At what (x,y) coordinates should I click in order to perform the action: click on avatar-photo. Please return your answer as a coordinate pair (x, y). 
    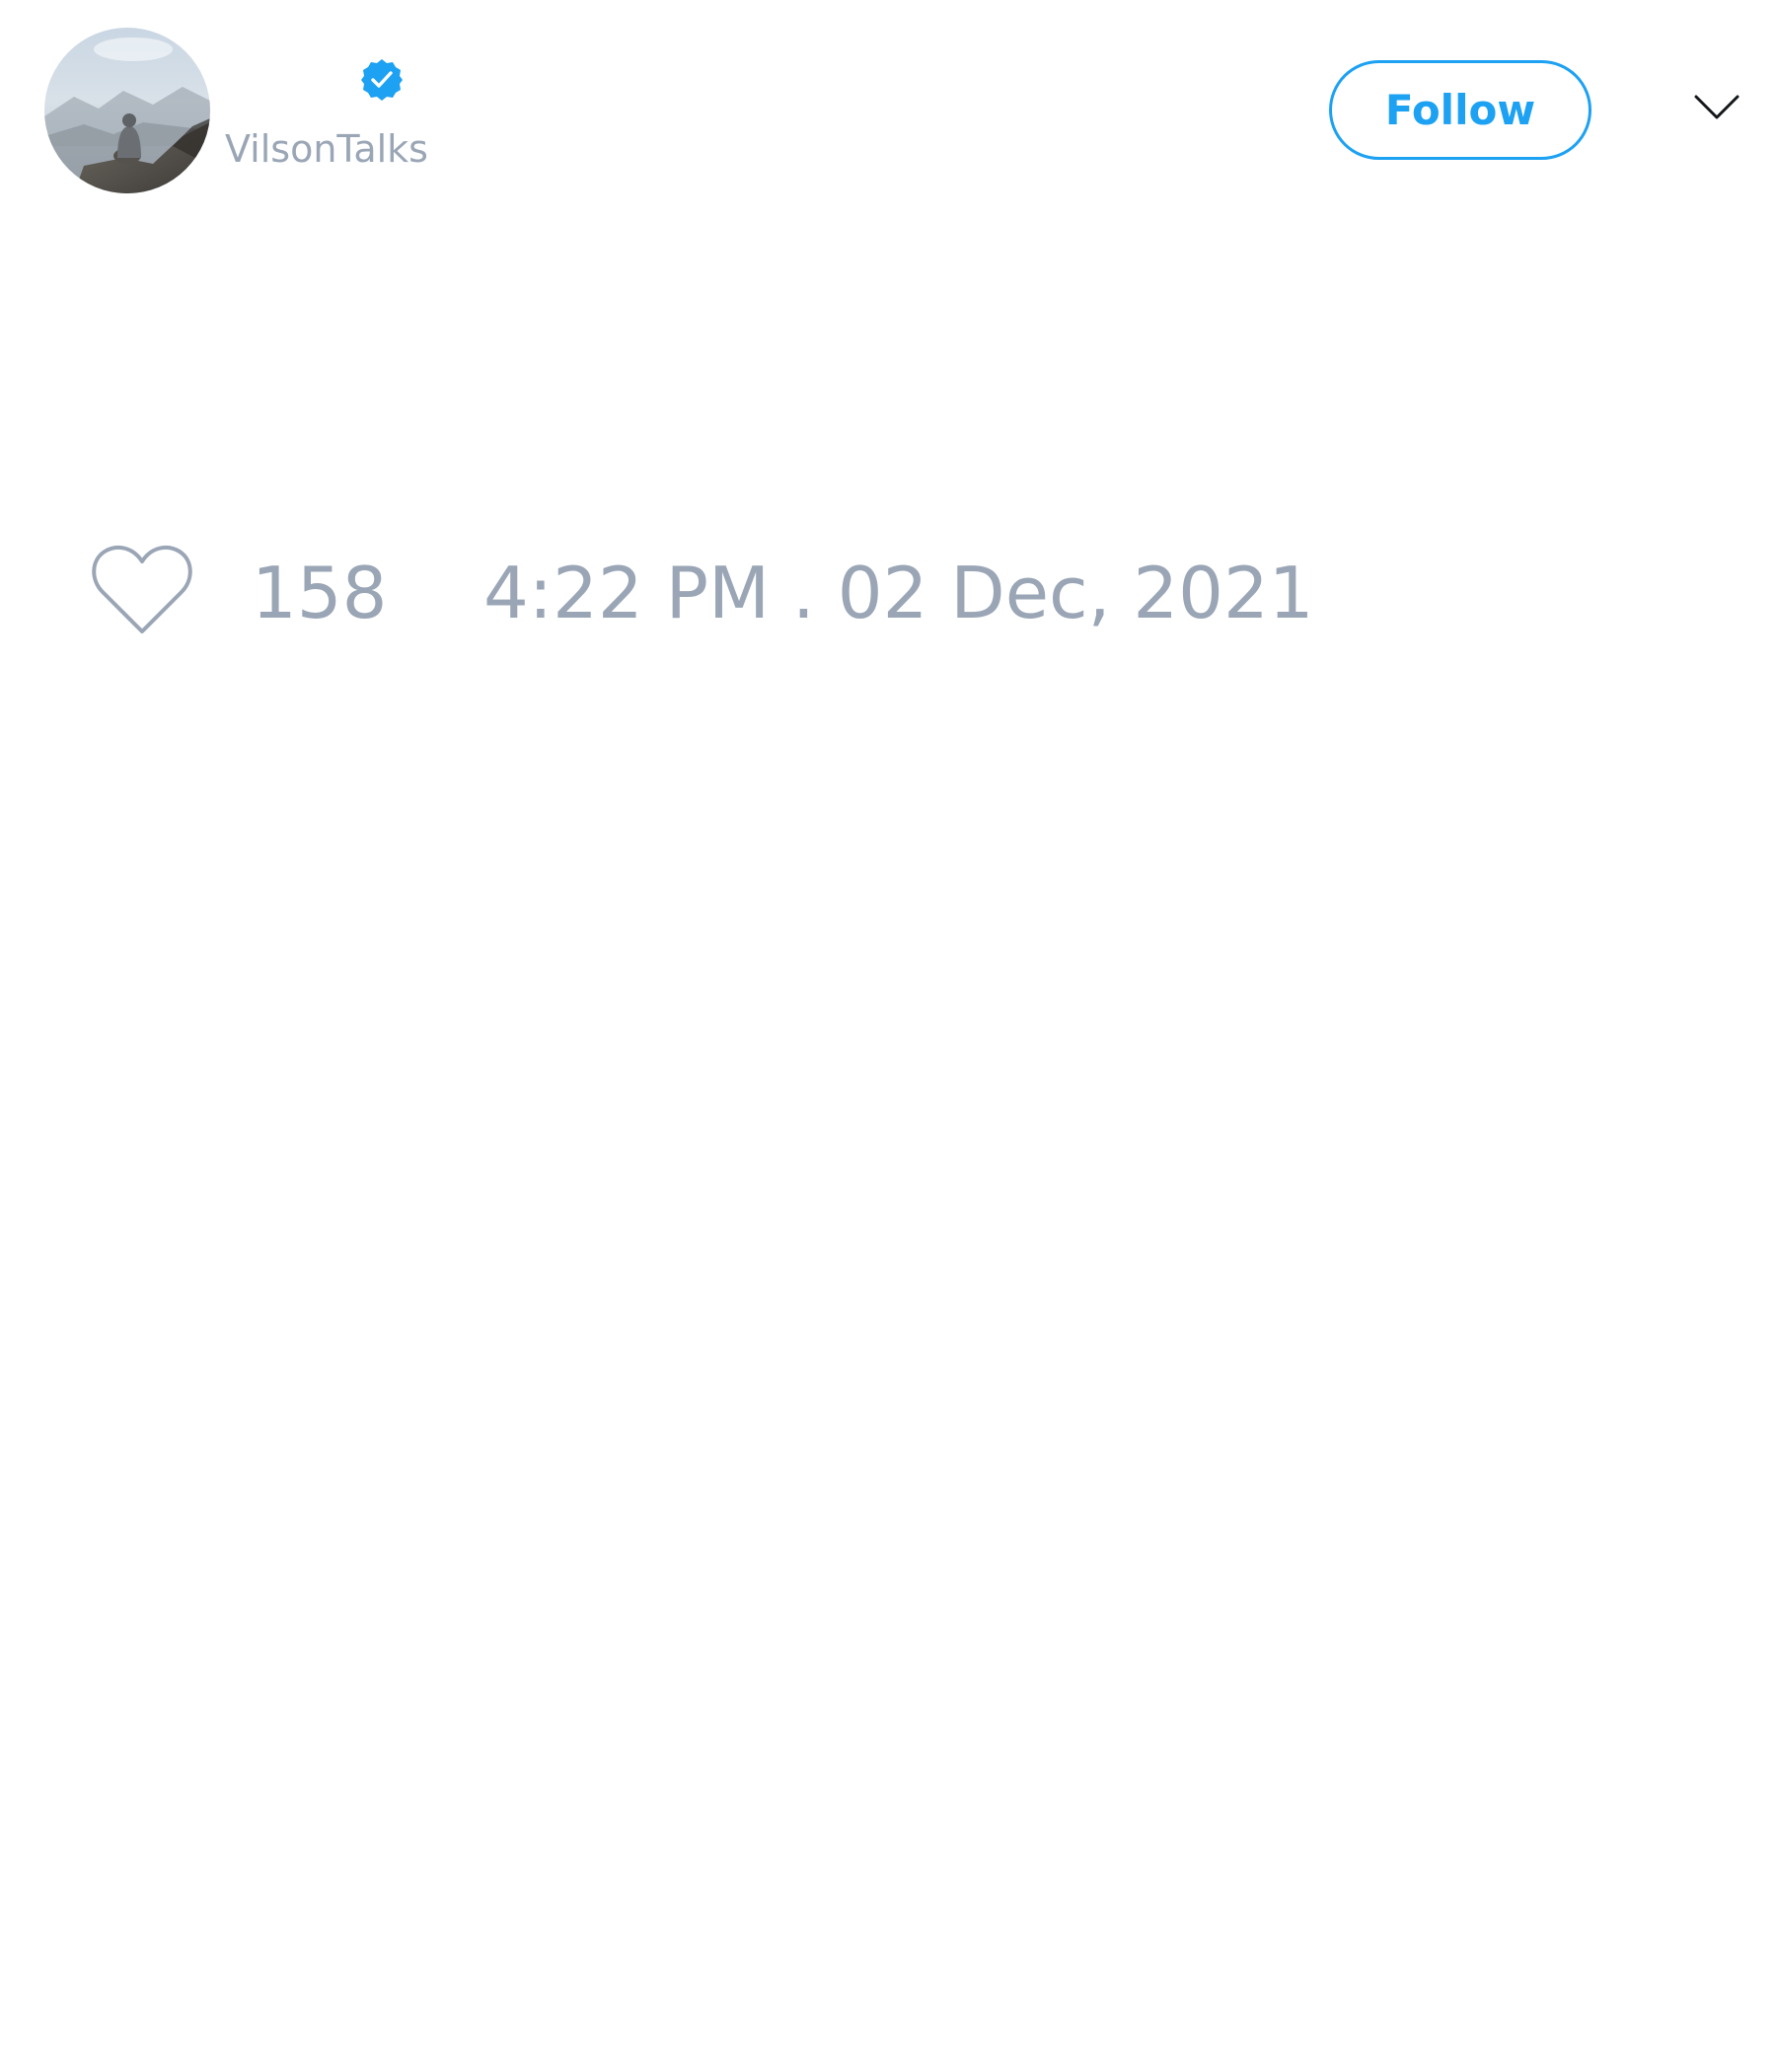
    Looking at the image, I should click on (127, 111).